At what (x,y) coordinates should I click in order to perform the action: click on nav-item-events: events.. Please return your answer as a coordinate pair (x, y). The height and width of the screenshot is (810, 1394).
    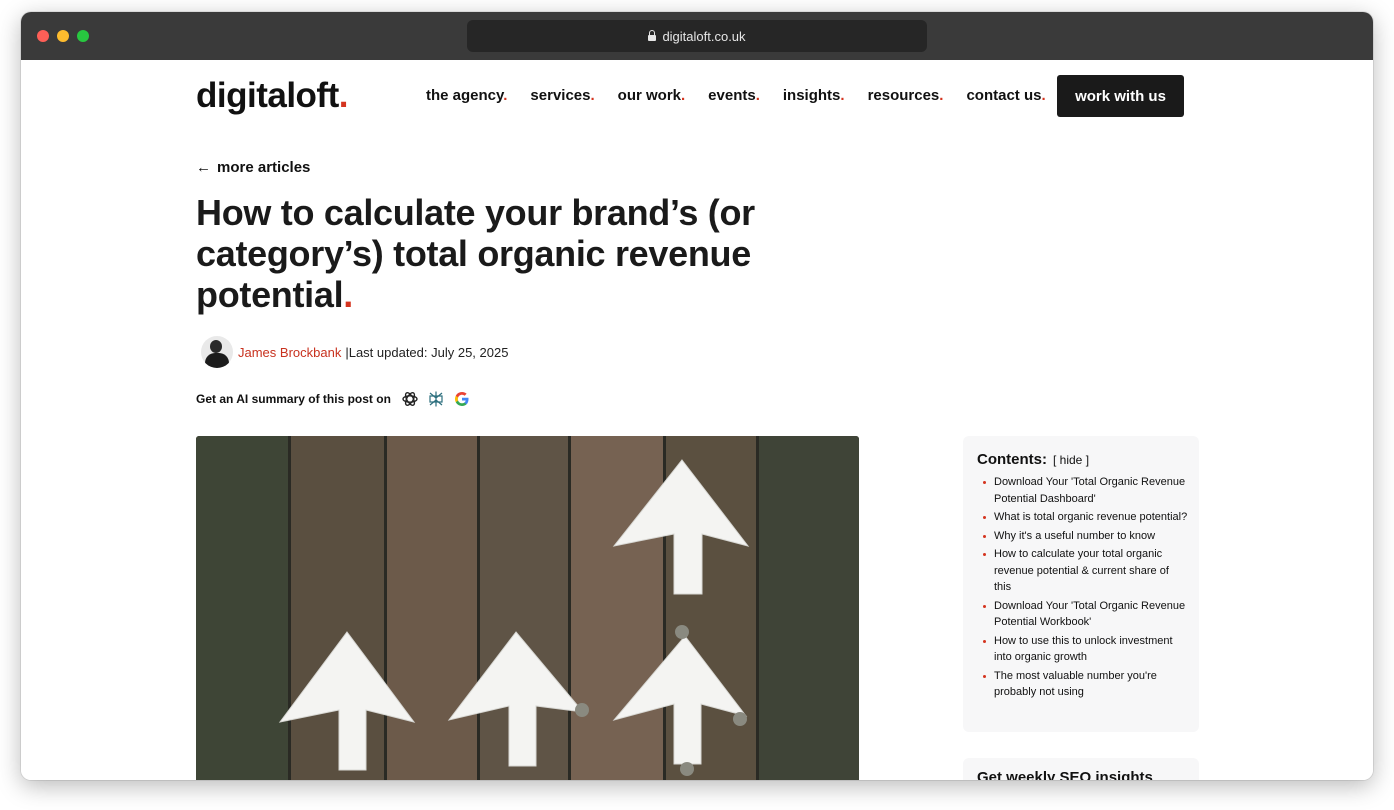
    Looking at the image, I should click on (734, 95).